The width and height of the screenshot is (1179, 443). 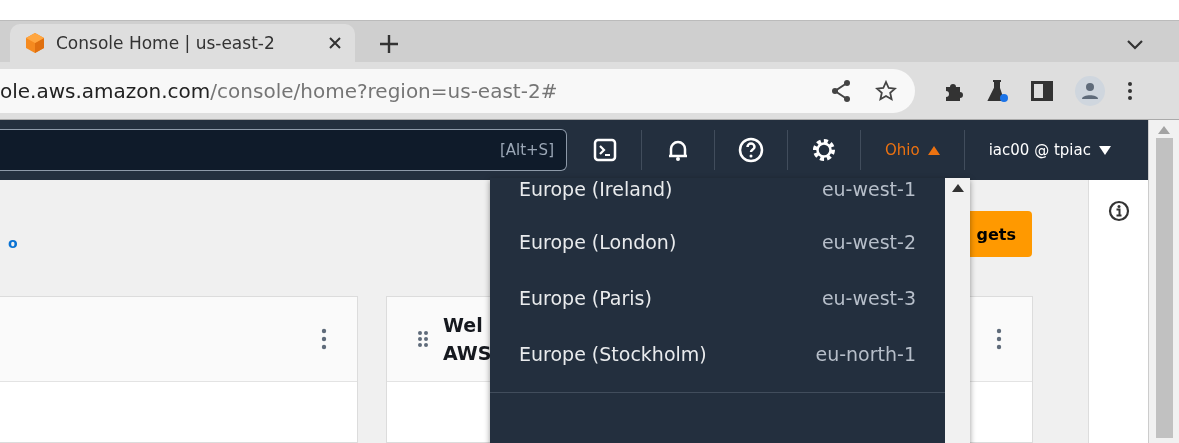 What do you see at coordinates (957, 188) in the screenshot?
I see `scroll-up-icon` at bounding box center [957, 188].